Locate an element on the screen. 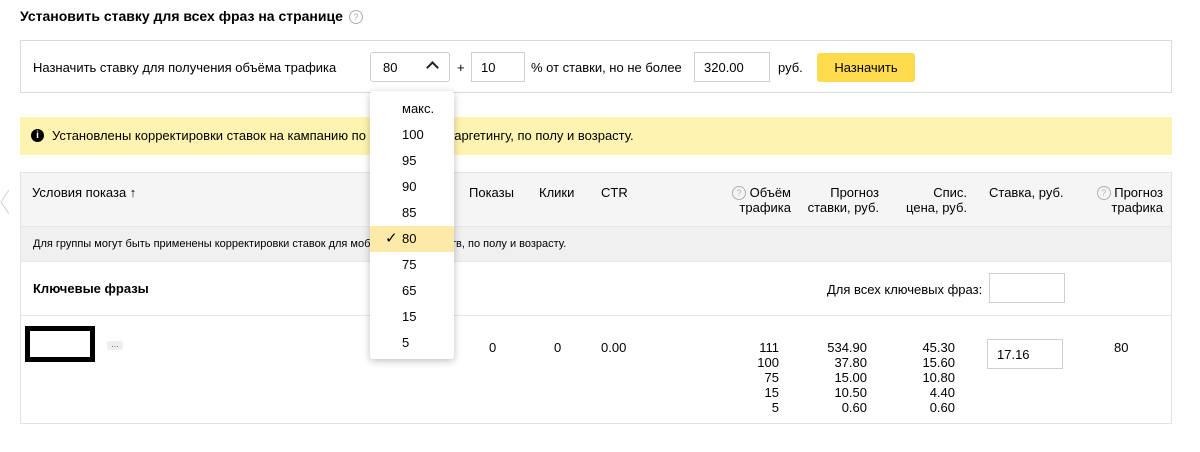 The width and height of the screenshot is (1200, 452). header-forecast-line2: ставки, руб. is located at coordinates (843, 207).